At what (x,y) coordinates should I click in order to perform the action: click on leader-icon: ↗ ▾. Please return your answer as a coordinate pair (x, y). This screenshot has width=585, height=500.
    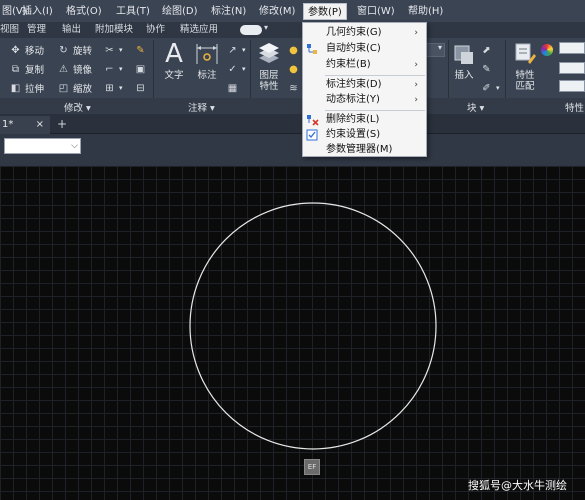
    Looking at the image, I should click on (235, 50).